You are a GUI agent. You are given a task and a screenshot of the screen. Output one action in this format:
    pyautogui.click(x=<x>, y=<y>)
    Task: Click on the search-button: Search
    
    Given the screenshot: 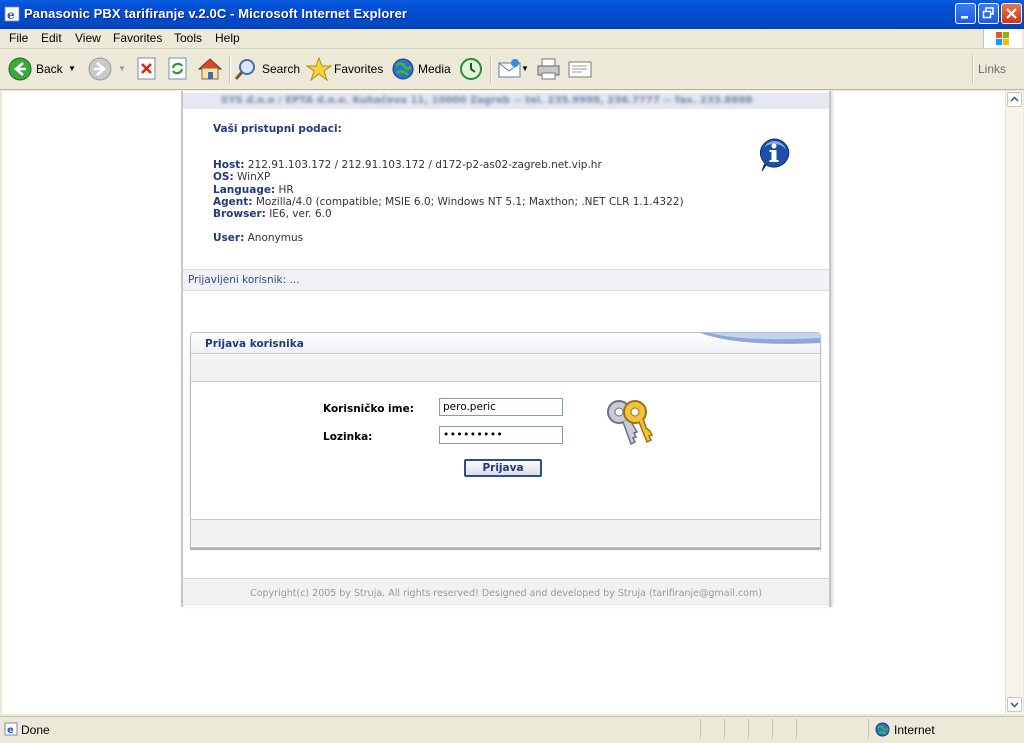 What is the action you would take?
    pyautogui.click(x=267, y=69)
    